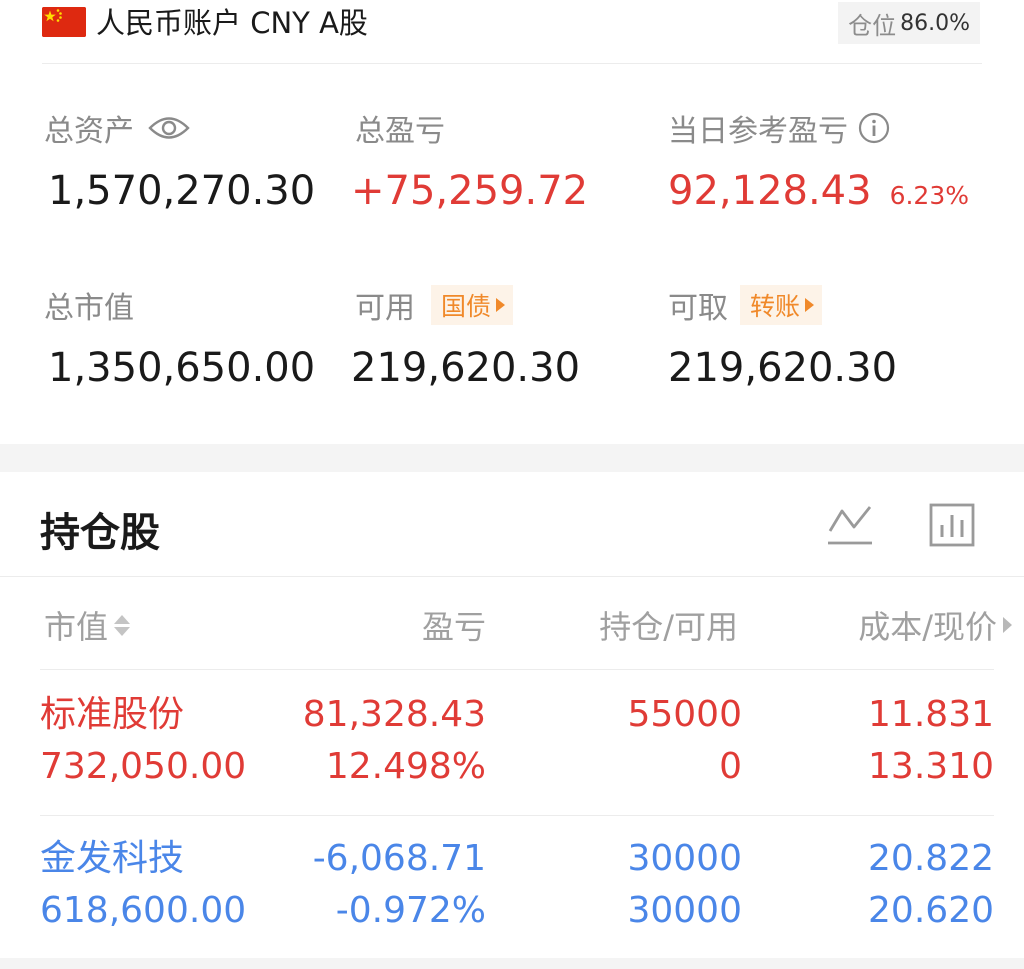 This screenshot has height=969, width=1024. I want to click on stock-name: 标准股份, so click(112, 714).